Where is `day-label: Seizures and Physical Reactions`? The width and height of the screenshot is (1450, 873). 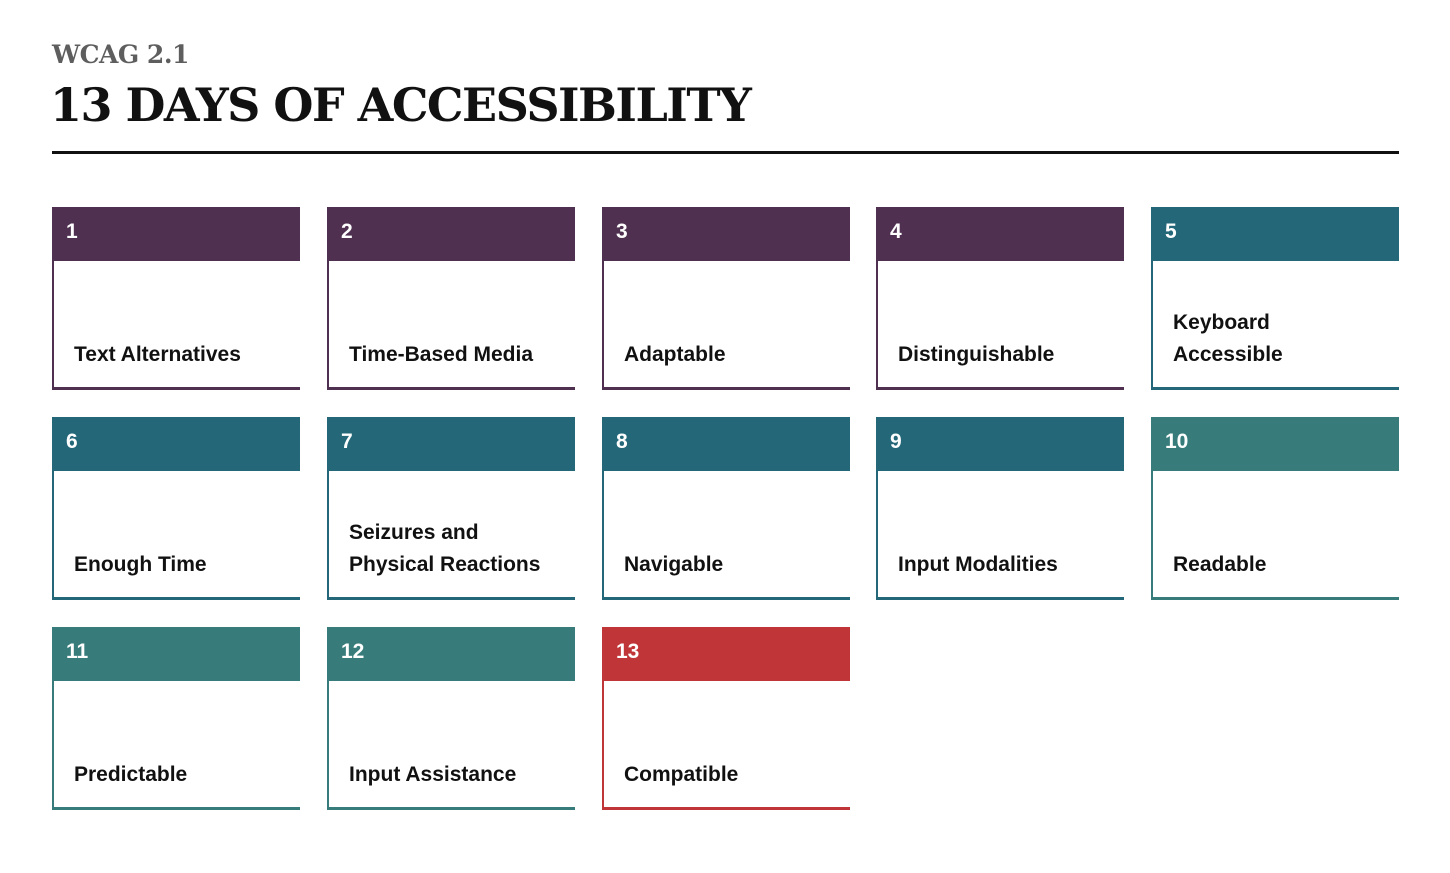 day-label: Seizures and Physical Reactions is located at coordinates (458, 549).